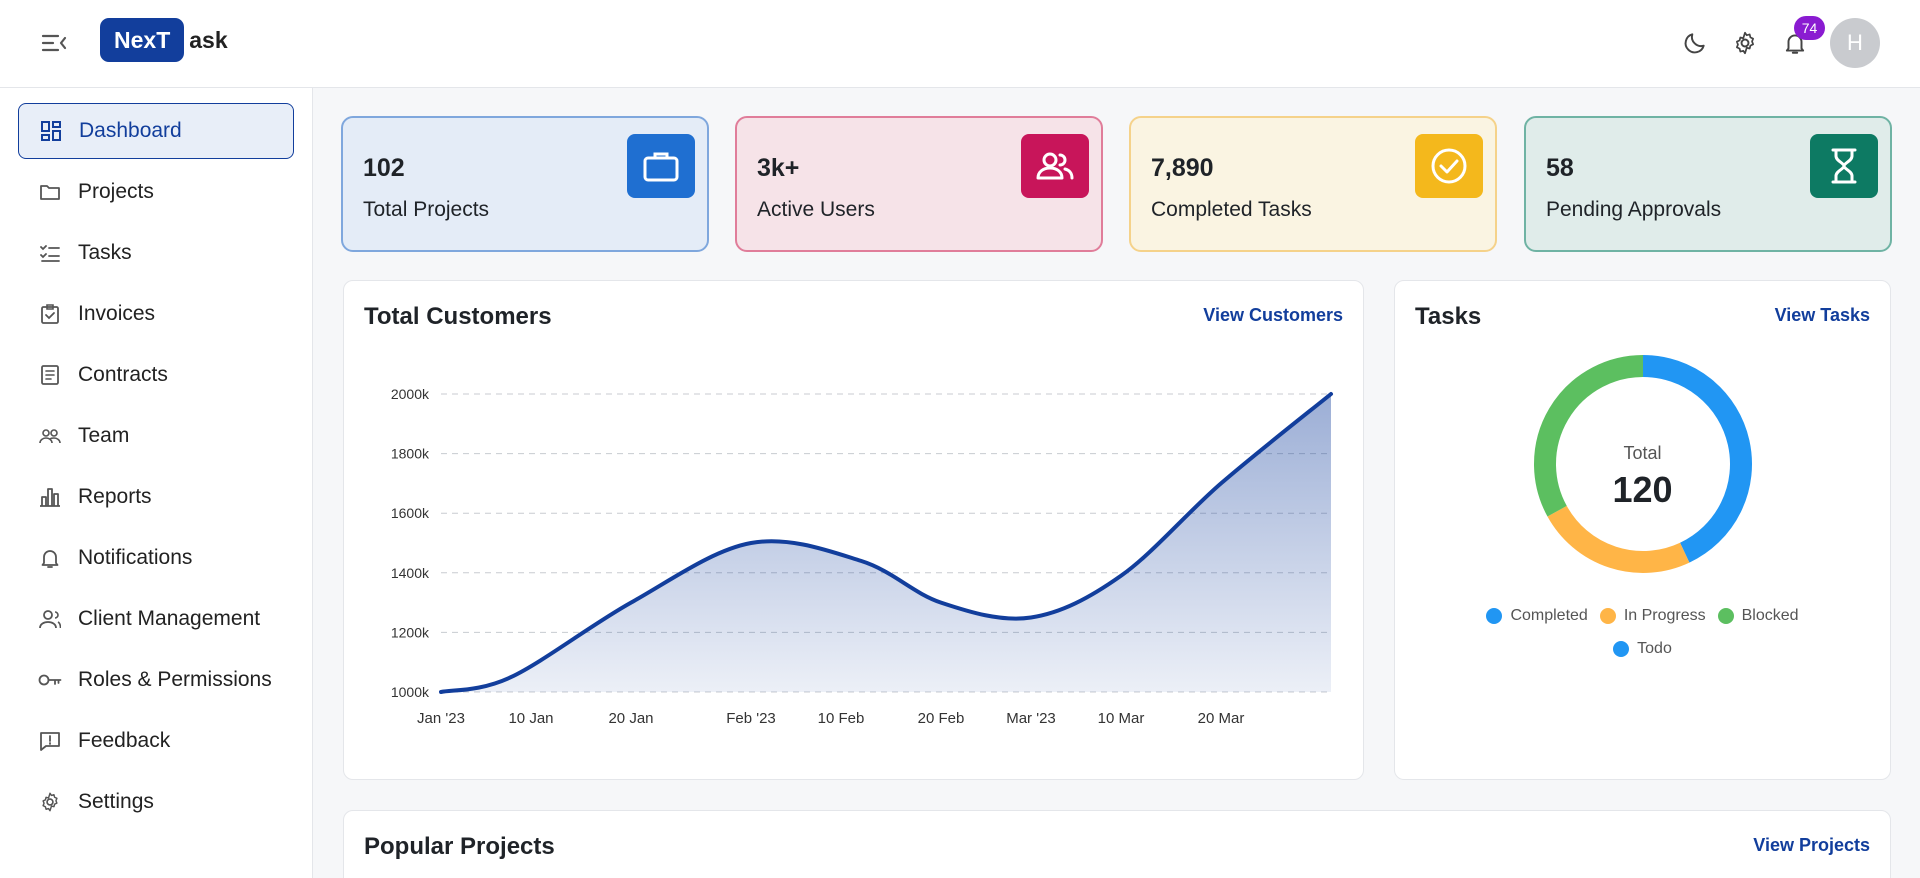 Image resolution: width=1920 pixels, height=878 pixels. Describe the element at coordinates (1449, 166) in the screenshot. I see `check-circle-icon` at that location.